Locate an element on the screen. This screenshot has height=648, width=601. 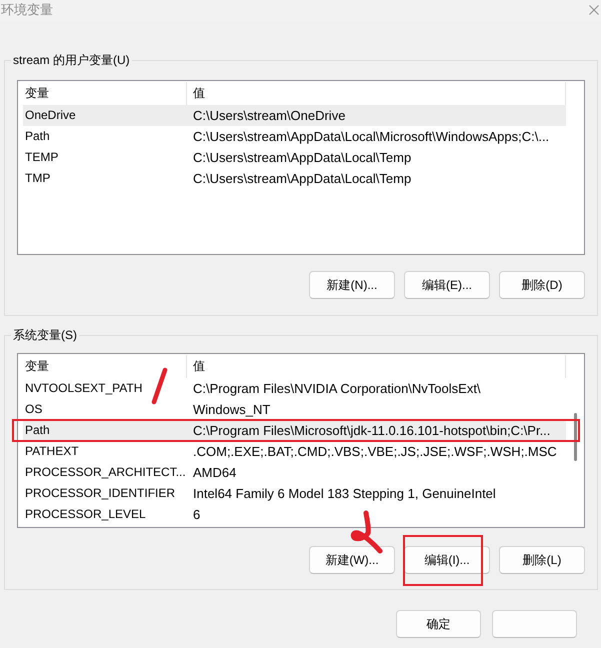
dialog-button: 删除(L) is located at coordinates (542, 560).